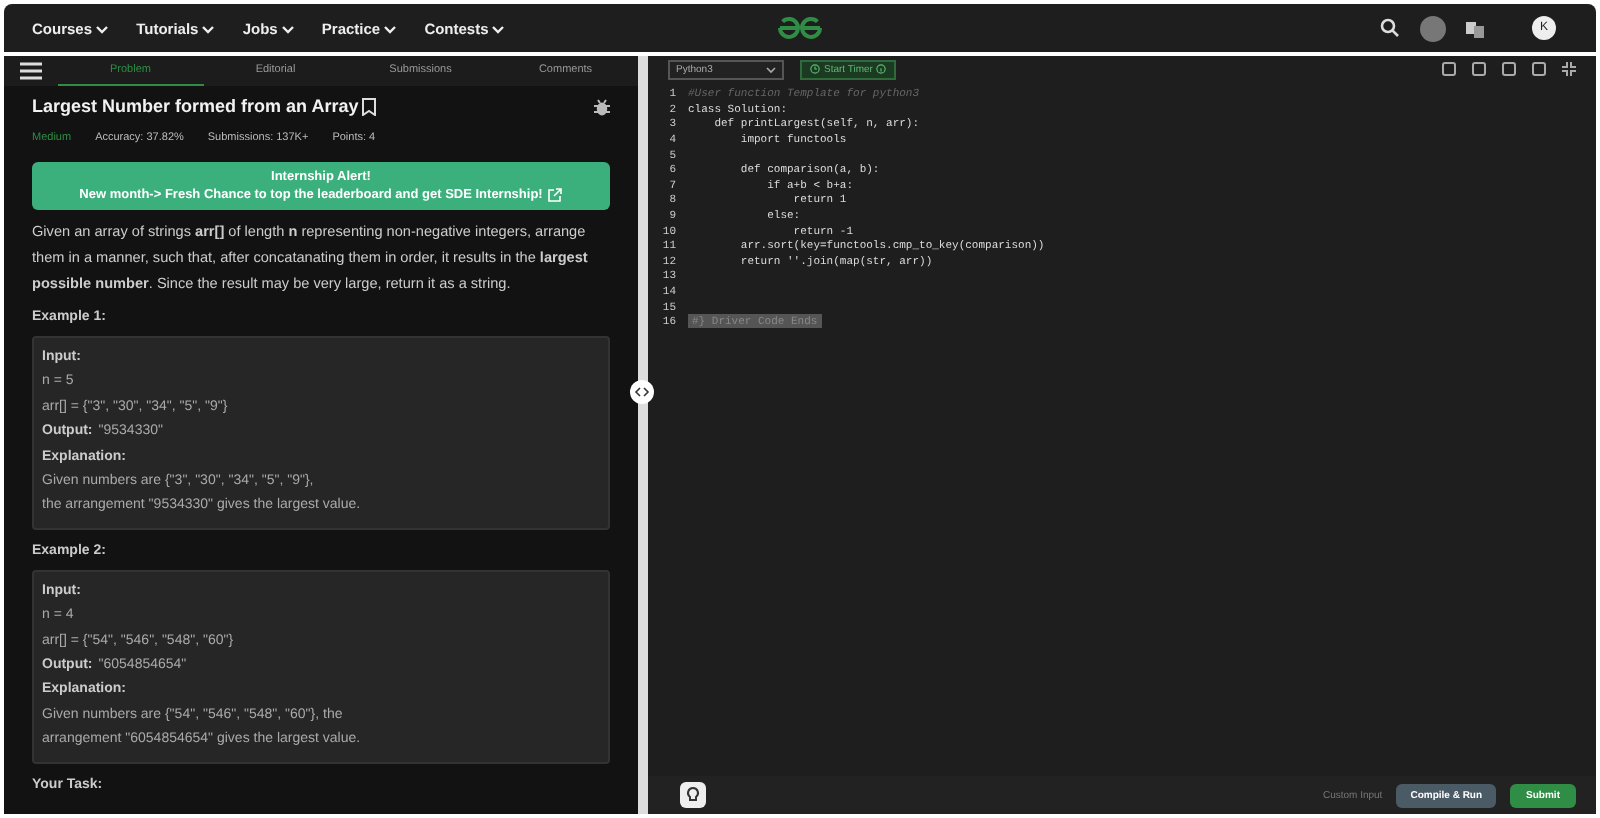 The width and height of the screenshot is (1600, 818). I want to click on bulb-icon, so click(693, 795).